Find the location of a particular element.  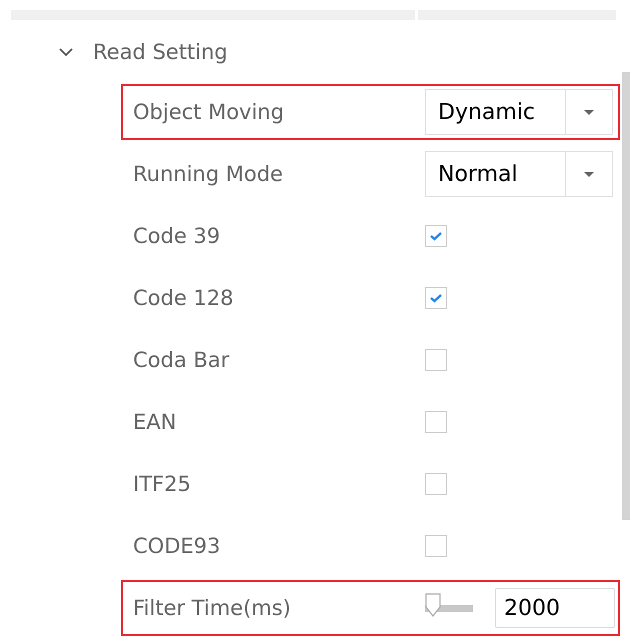

setting-label: Coda Bar is located at coordinates (181, 360).